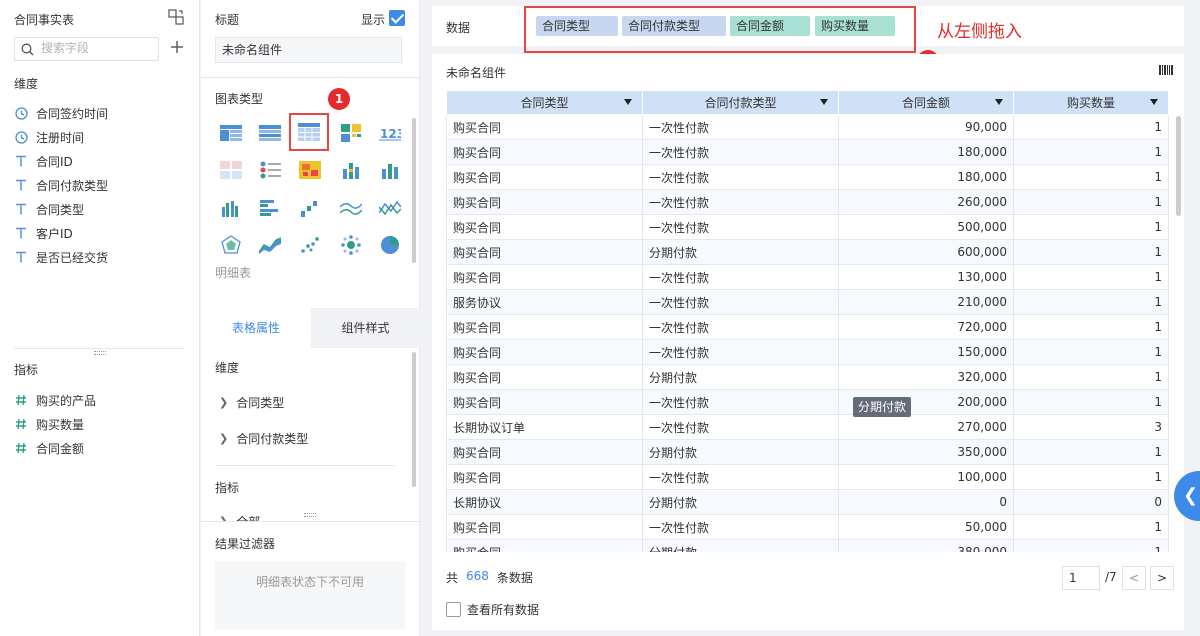  Describe the element at coordinates (310, 170) in the screenshot. I see `chart-type-heatmap` at that location.